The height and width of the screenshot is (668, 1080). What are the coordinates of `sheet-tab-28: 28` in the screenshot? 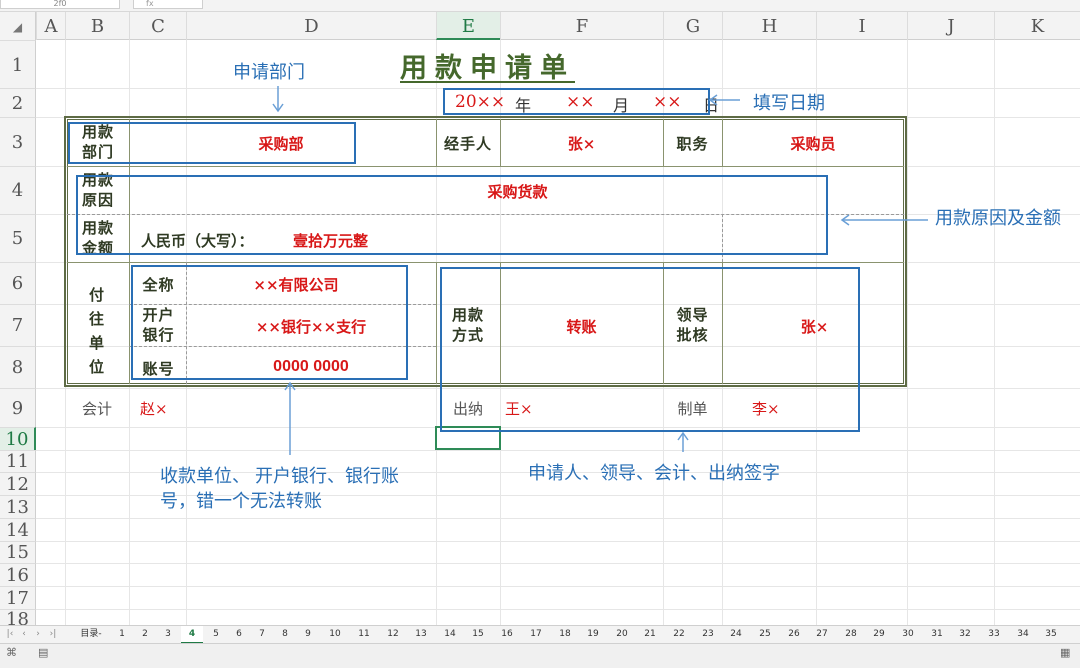 It's located at (851, 634).